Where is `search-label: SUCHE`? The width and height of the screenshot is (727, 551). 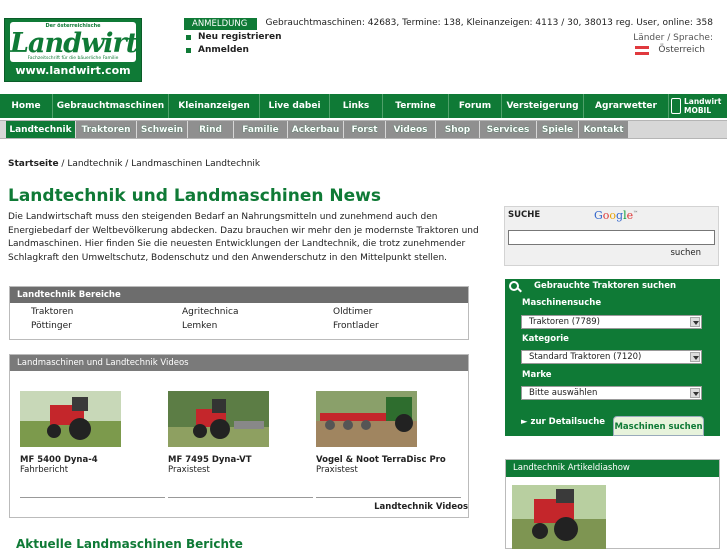 search-label: SUCHE is located at coordinates (524, 215).